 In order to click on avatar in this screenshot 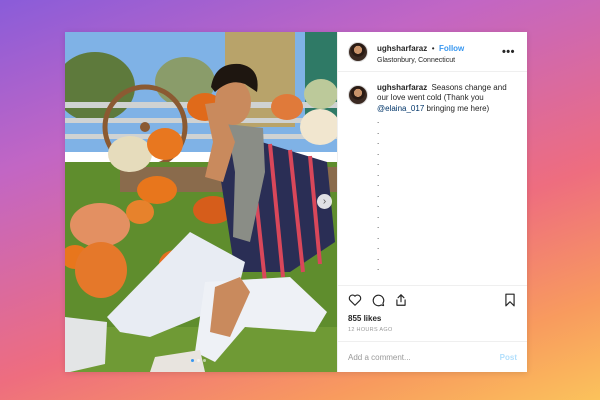, I will do `click(358, 51)`.